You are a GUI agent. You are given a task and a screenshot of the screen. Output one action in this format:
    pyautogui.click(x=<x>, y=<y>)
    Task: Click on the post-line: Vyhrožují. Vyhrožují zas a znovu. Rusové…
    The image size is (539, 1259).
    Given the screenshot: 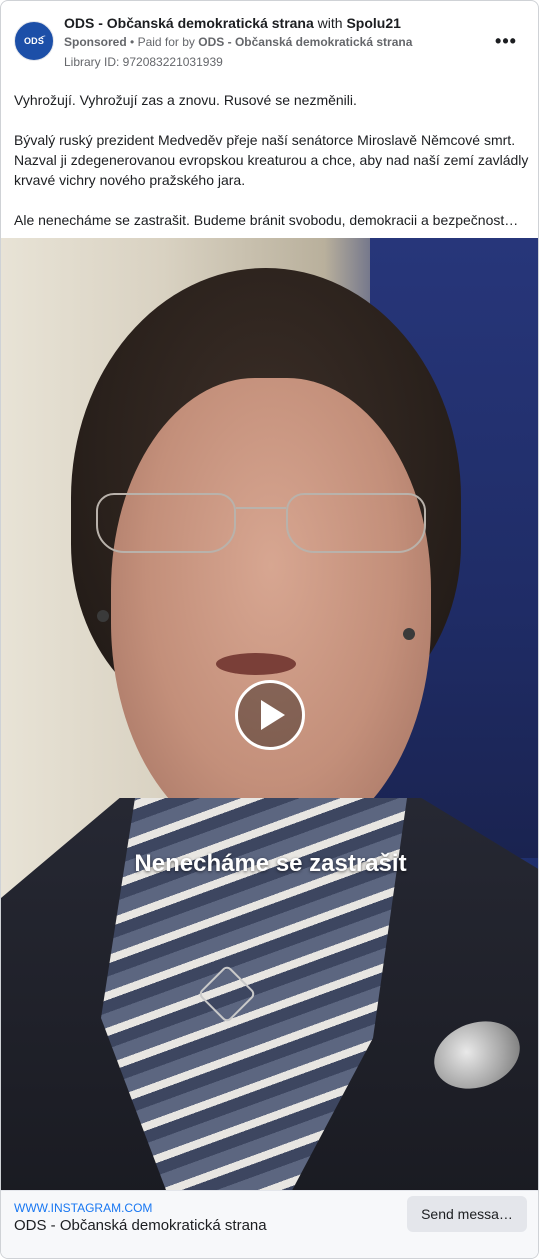 What is the action you would take?
    pyautogui.click(x=185, y=100)
    